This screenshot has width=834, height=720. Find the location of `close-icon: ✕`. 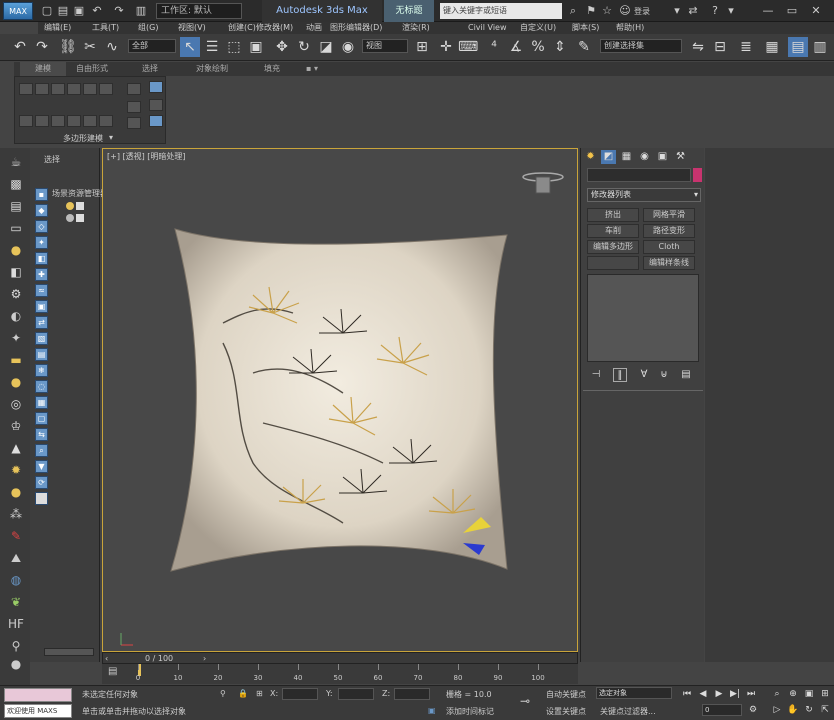

close-icon: ✕ is located at coordinates (816, 10).